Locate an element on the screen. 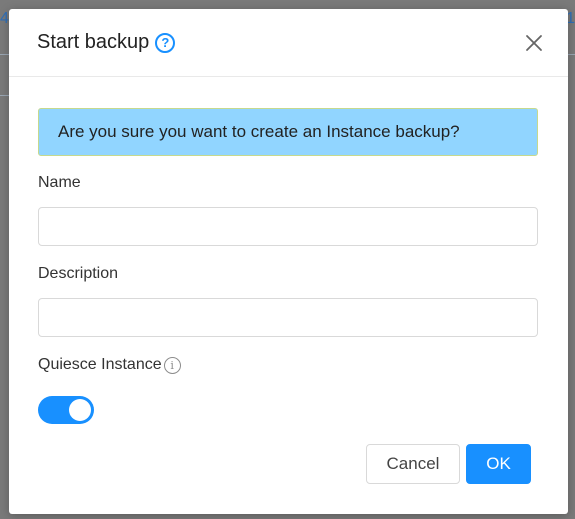 The image size is (575, 519). ok-button: OK is located at coordinates (498, 464).